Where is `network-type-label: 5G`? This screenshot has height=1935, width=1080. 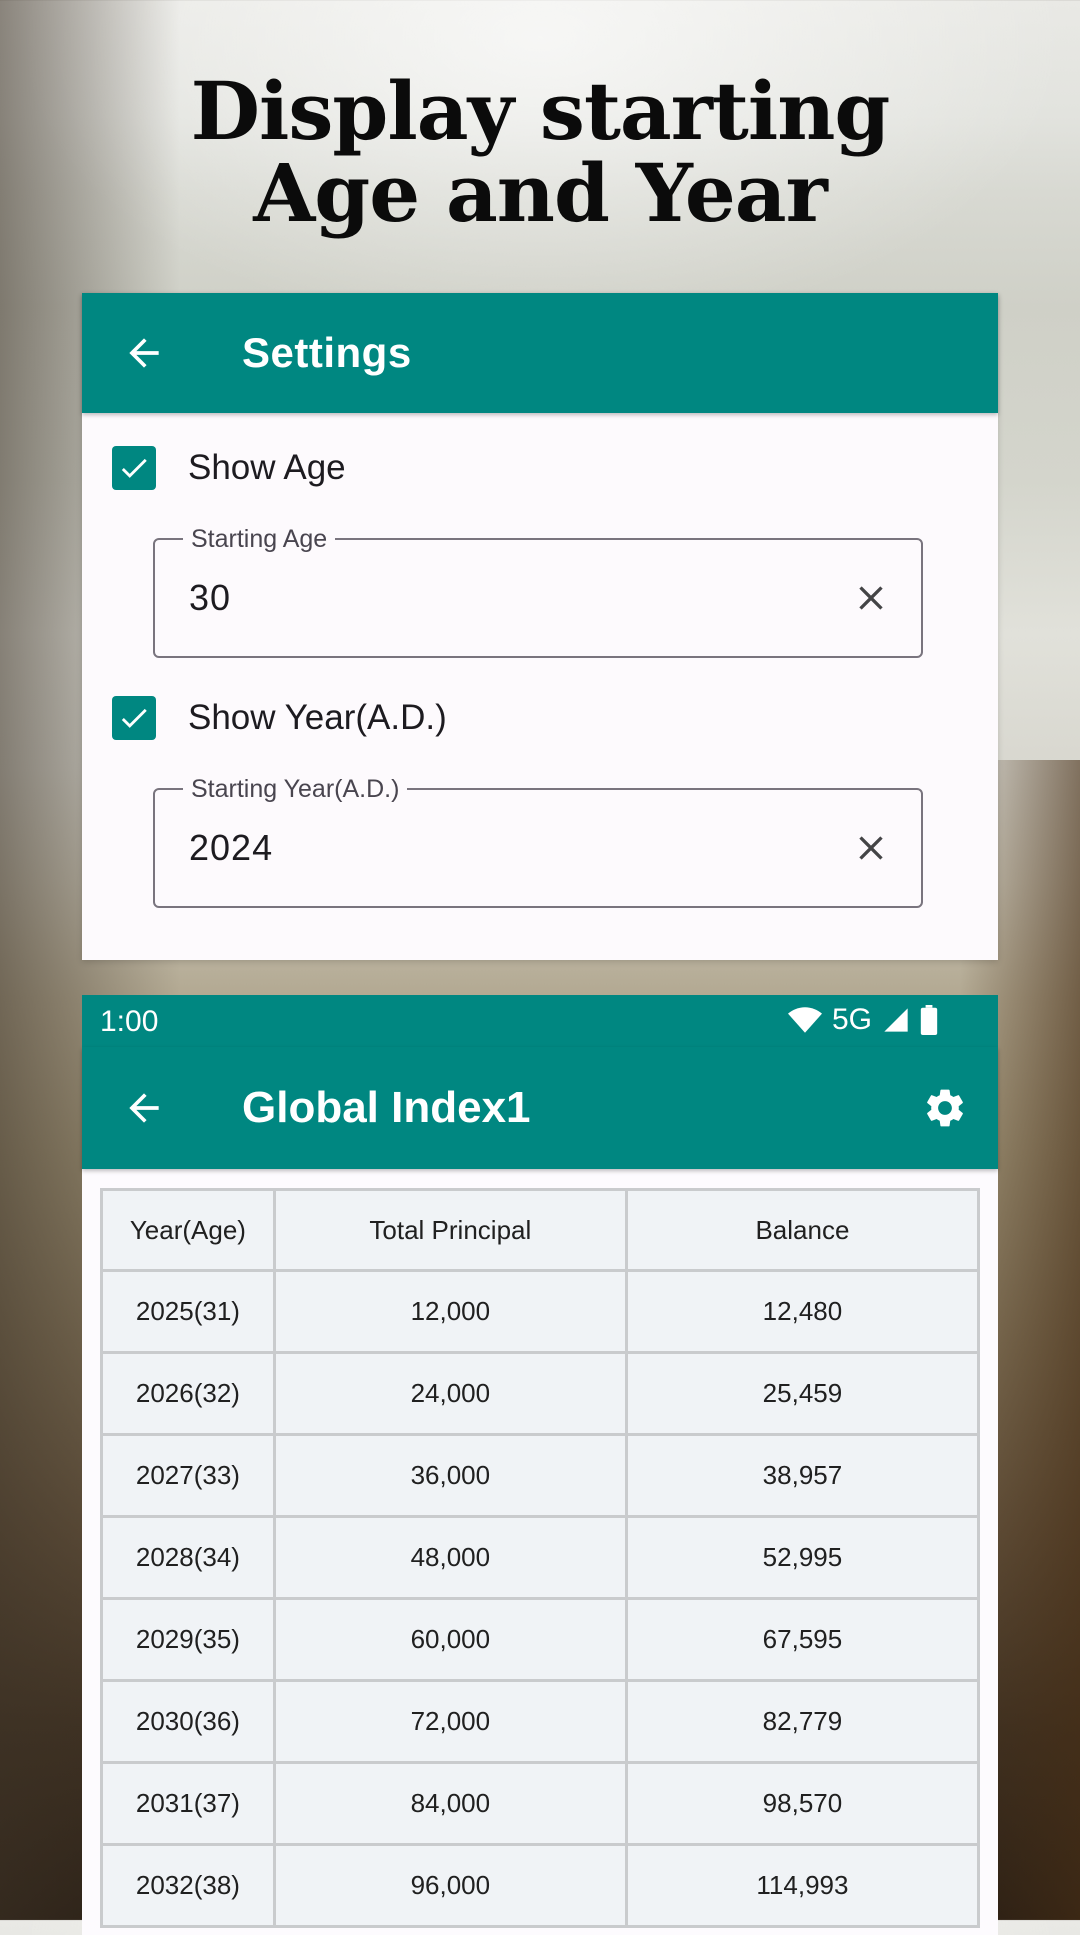 network-type-label: 5G is located at coordinates (851, 1019).